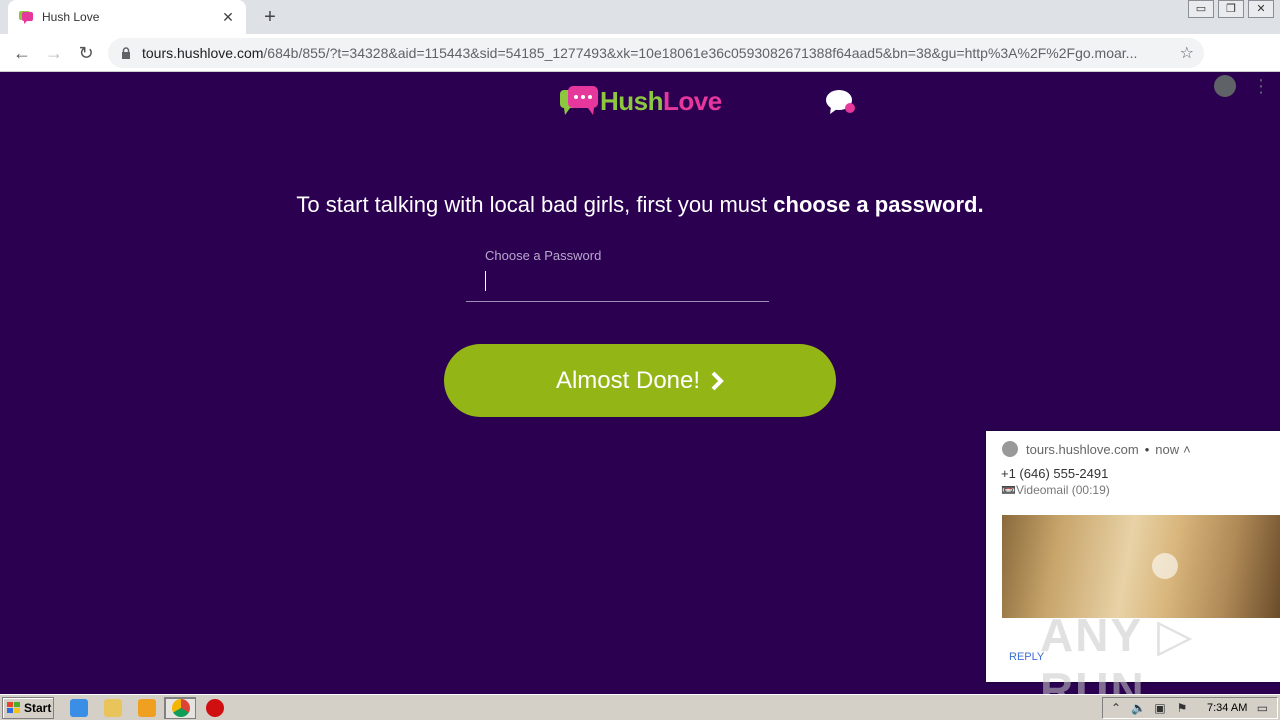 Image resolution: width=1280 pixels, height=720 pixels. I want to click on start-button: Start, so click(28, 708).